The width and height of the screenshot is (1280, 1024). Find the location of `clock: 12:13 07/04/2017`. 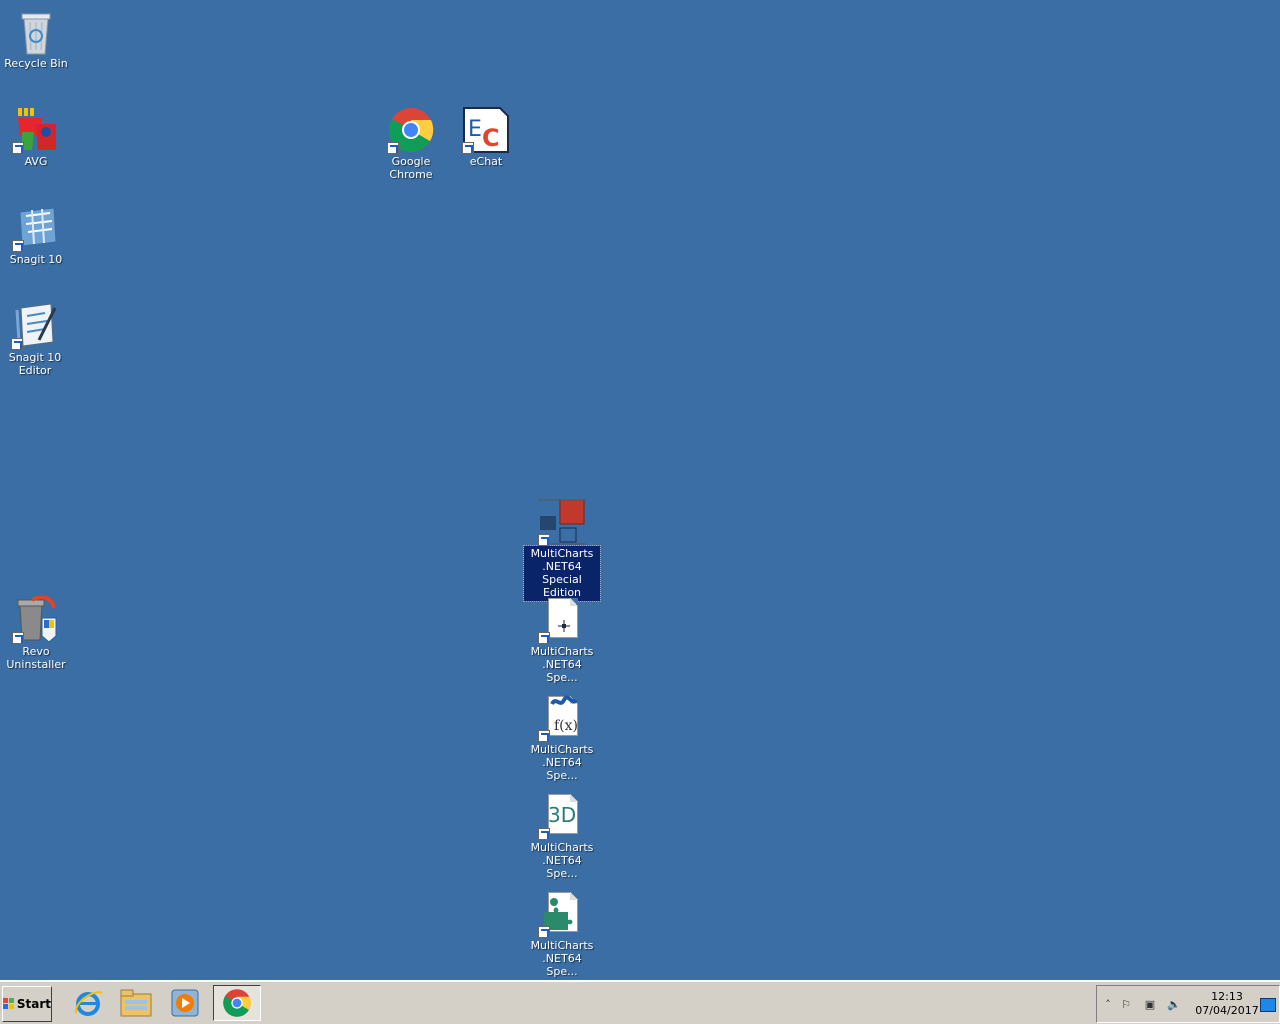

clock: 12:13 07/04/2017 is located at coordinates (1227, 1004).